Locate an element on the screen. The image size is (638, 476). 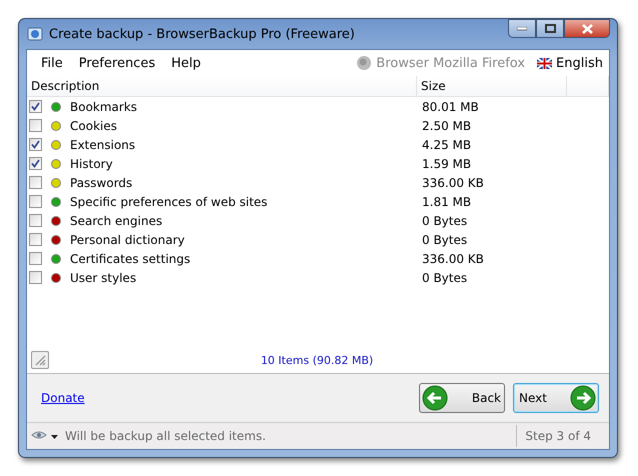
app-icon is located at coordinates (35, 34).